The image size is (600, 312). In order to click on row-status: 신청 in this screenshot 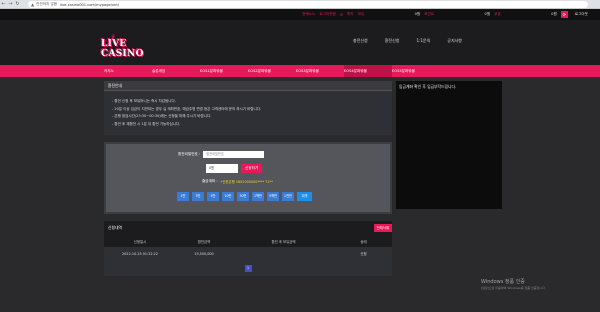, I will do `click(363, 254)`.